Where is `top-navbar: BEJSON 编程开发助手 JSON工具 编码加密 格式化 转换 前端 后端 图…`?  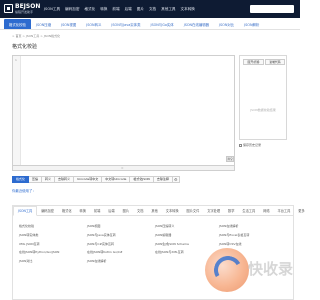 top-navbar: BEJSON 编程开发助手 JSON工具 编码加密 格式化 转换 前端 后端 图… is located at coordinates (150, 9).